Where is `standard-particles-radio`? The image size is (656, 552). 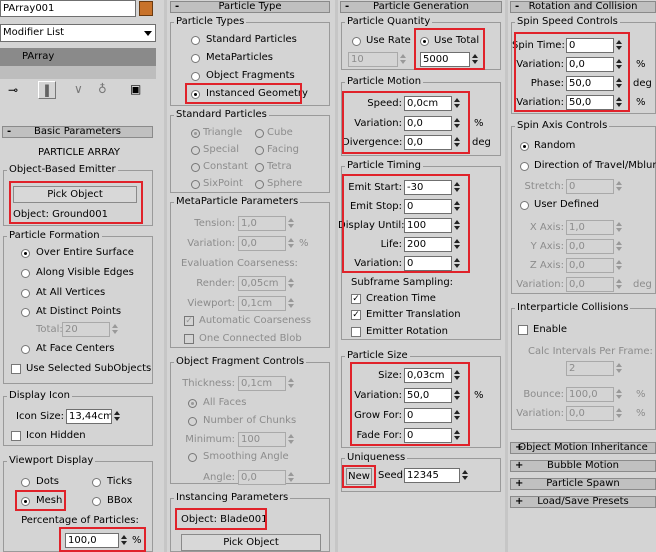
standard-particles-radio is located at coordinates (195, 40).